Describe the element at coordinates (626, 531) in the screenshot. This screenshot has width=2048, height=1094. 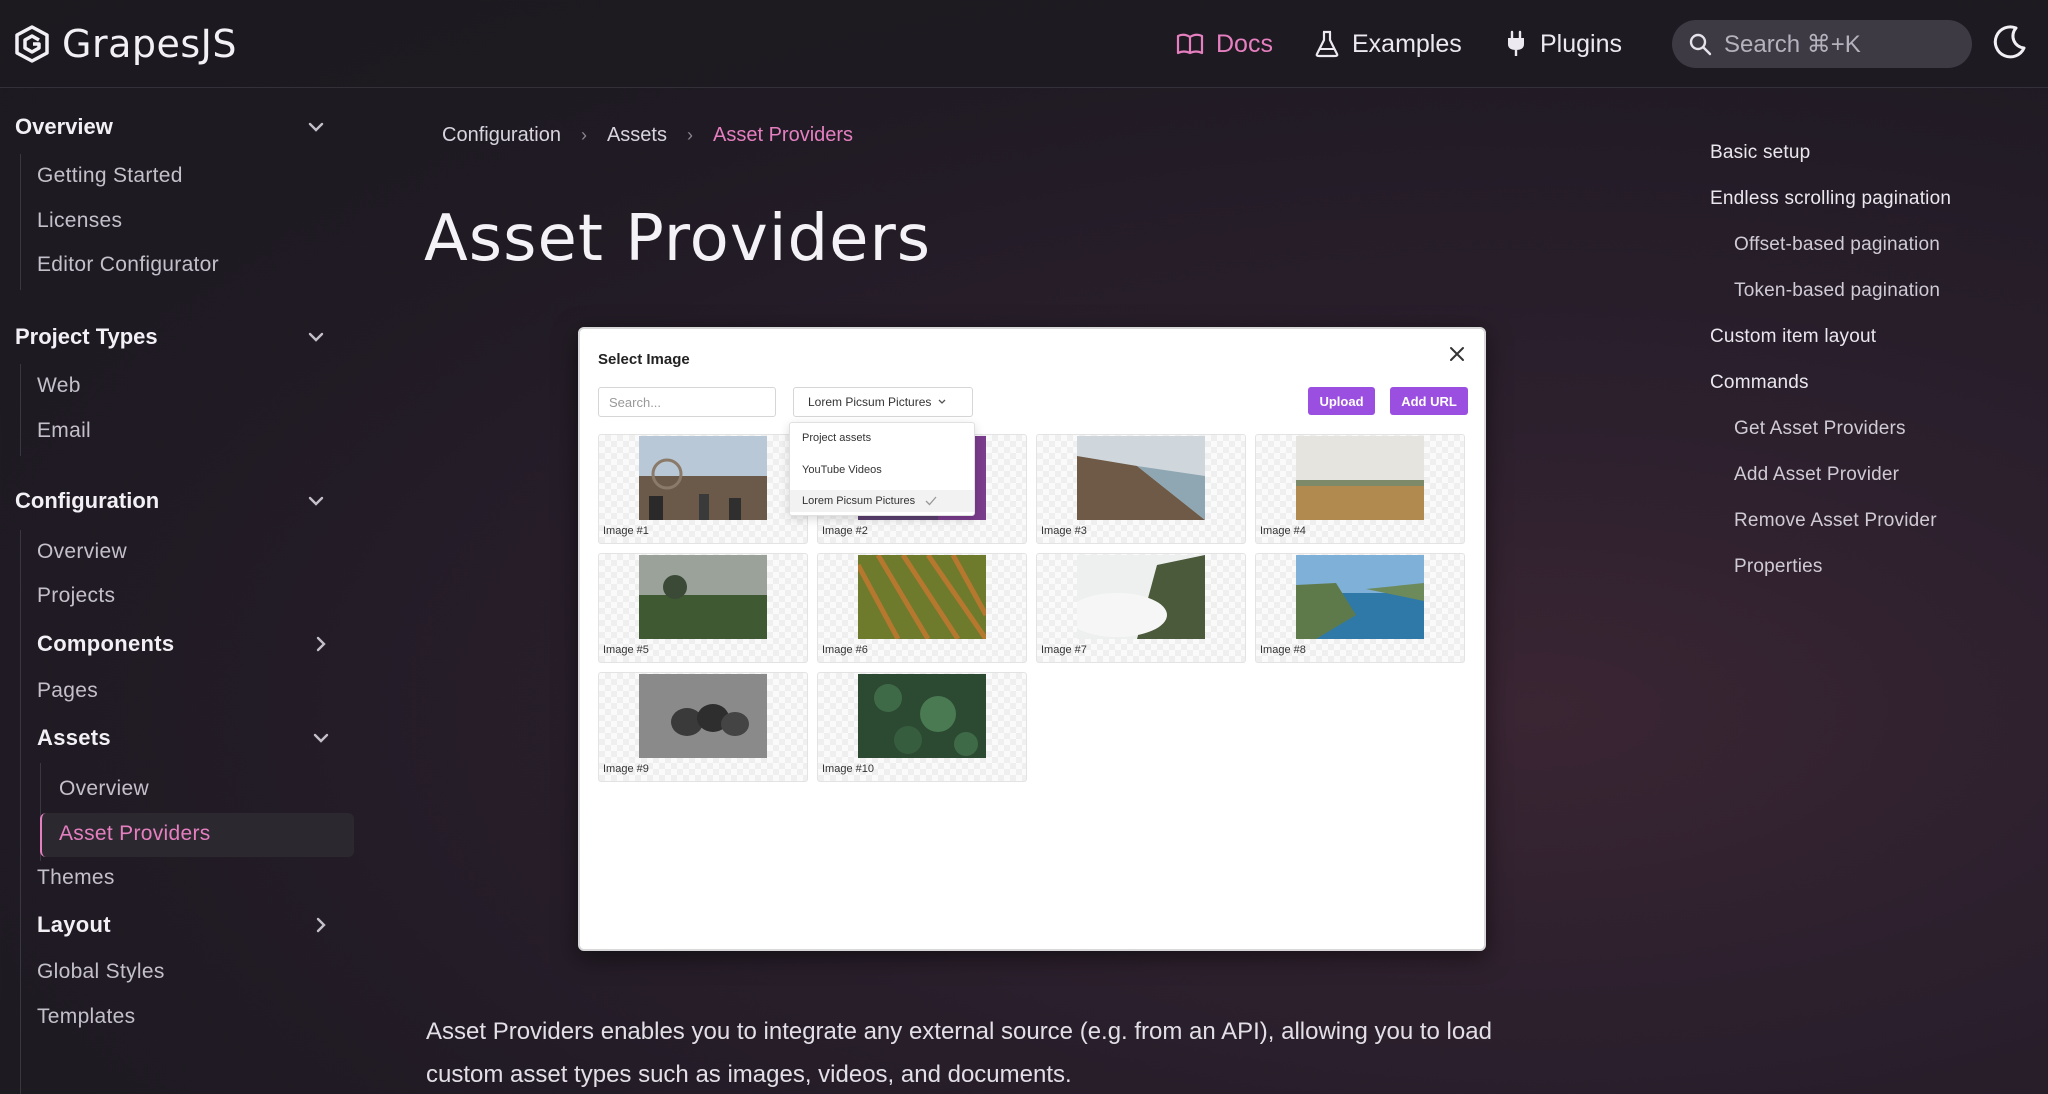
I see `image-caption: Image #1` at that location.